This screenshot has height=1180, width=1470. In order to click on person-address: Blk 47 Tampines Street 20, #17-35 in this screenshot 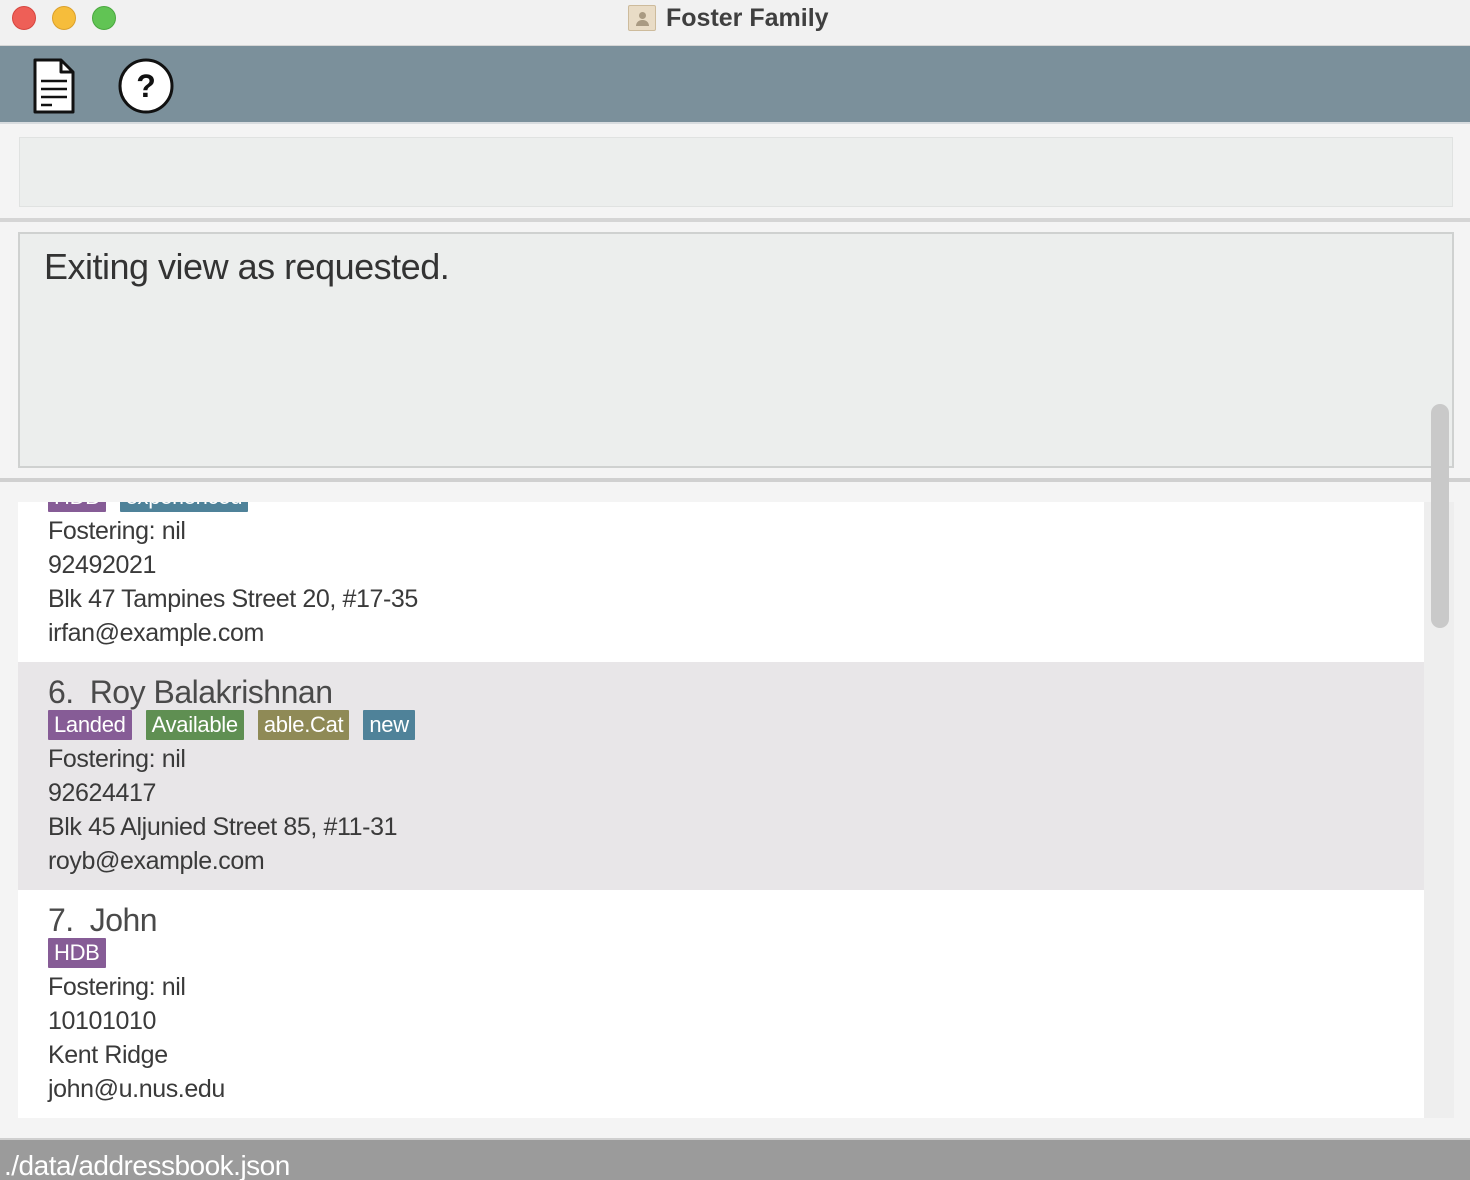, I will do `click(233, 599)`.